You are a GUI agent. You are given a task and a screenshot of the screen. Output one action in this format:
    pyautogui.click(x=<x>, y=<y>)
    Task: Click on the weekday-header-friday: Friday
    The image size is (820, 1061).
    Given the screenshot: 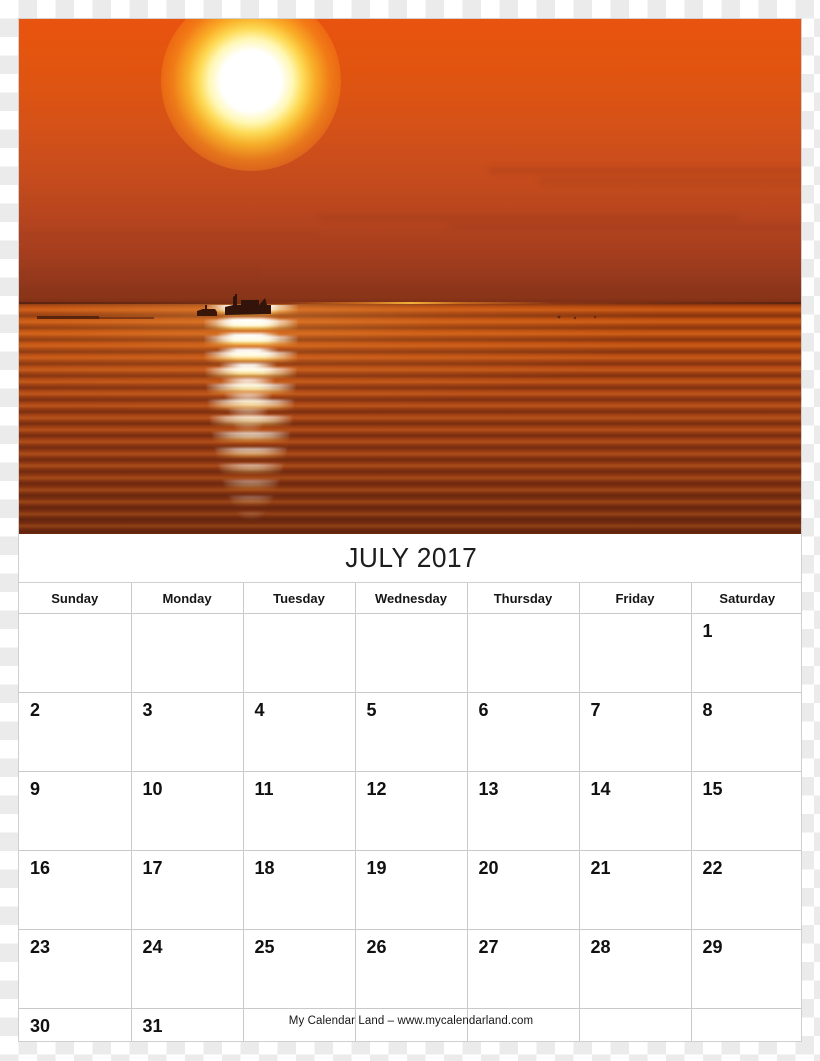 What is the action you would take?
    pyautogui.click(x=635, y=598)
    